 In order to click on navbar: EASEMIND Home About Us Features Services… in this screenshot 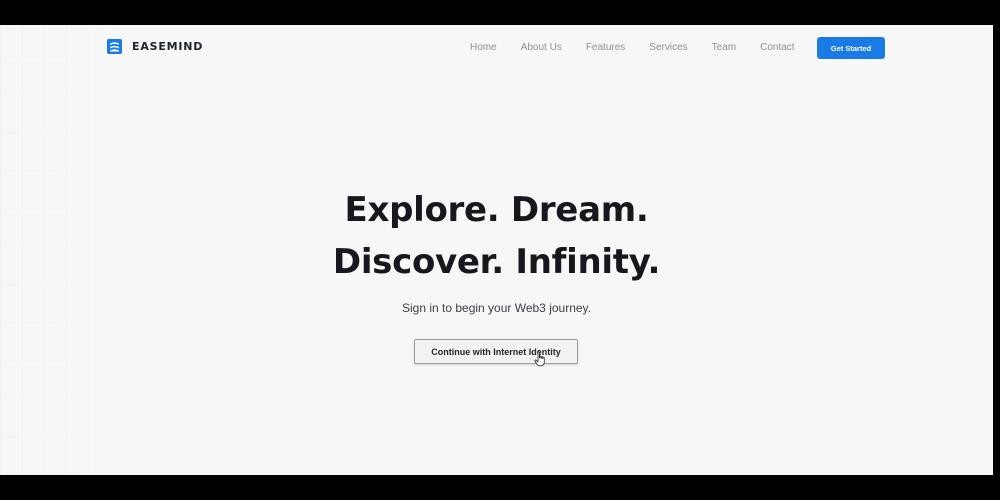, I will do `click(496, 48)`.